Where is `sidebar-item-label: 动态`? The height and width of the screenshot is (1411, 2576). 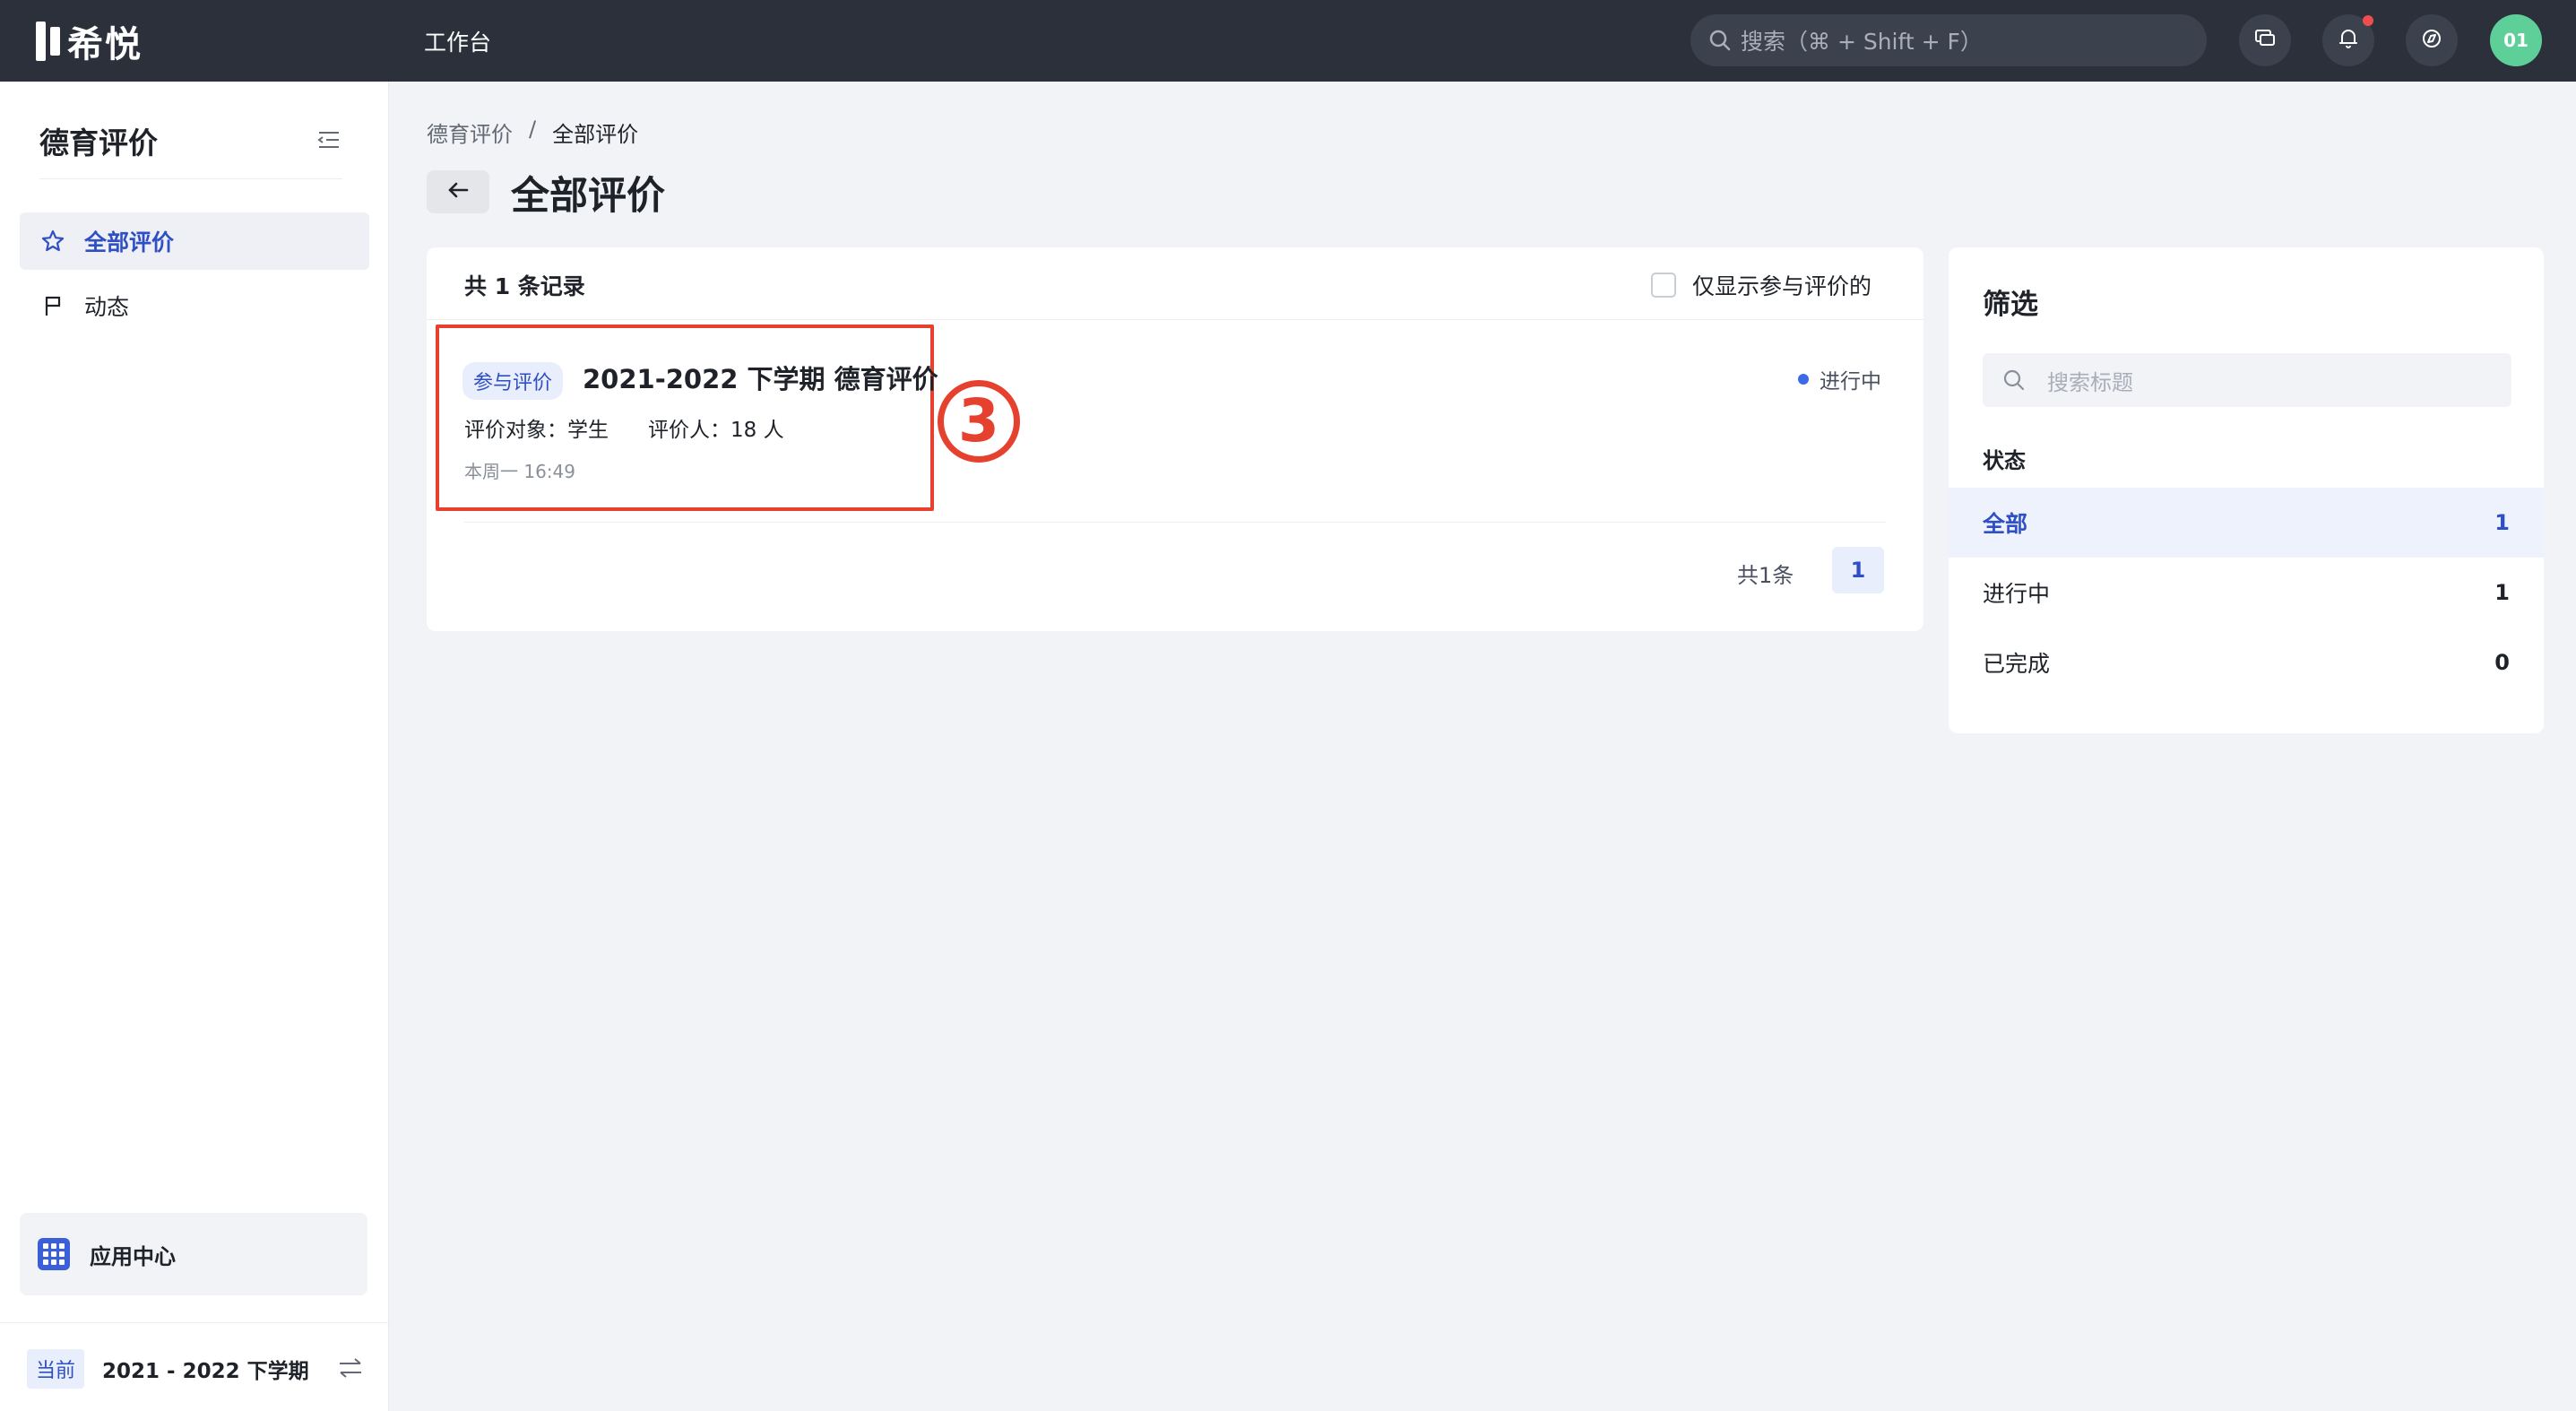
sidebar-item-label: 动态 is located at coordinates (107, 307).